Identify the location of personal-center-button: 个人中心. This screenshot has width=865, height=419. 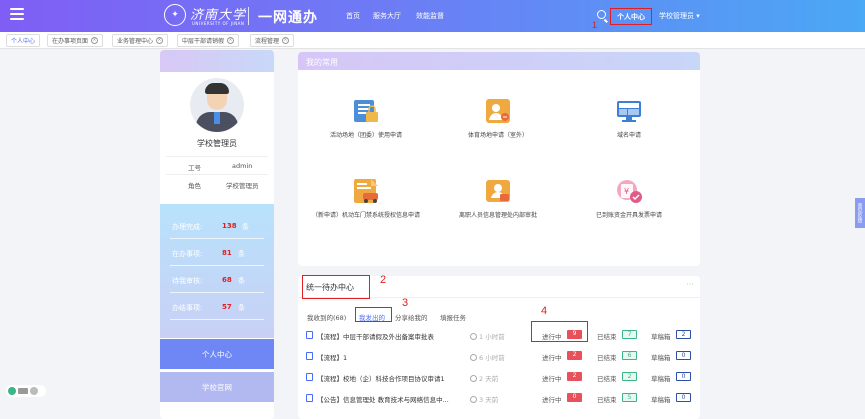
(631, 16).